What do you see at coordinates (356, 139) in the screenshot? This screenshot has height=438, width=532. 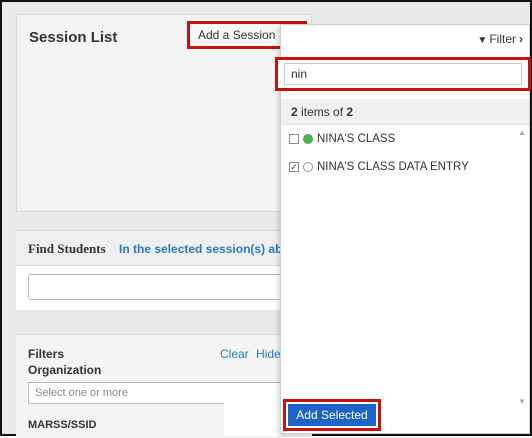 I see `option-label: NINA'S CLASS` at bounding box center [356, 139].